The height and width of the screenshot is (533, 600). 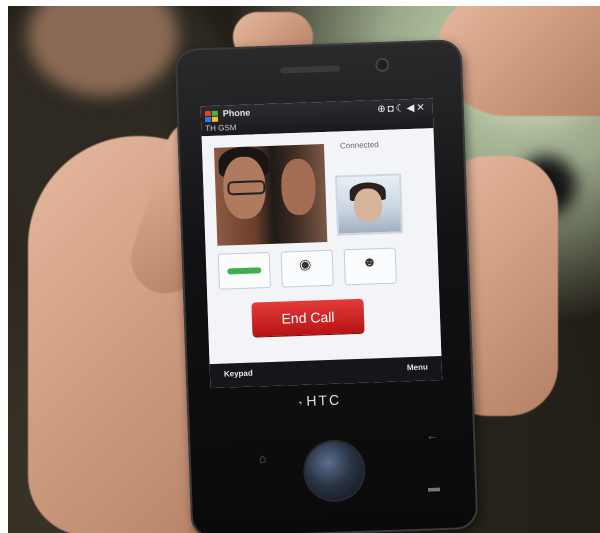 What do you see at coordinates (246, 188) in the screenshot?
I see `glasses` at bounding box center [246, 188].